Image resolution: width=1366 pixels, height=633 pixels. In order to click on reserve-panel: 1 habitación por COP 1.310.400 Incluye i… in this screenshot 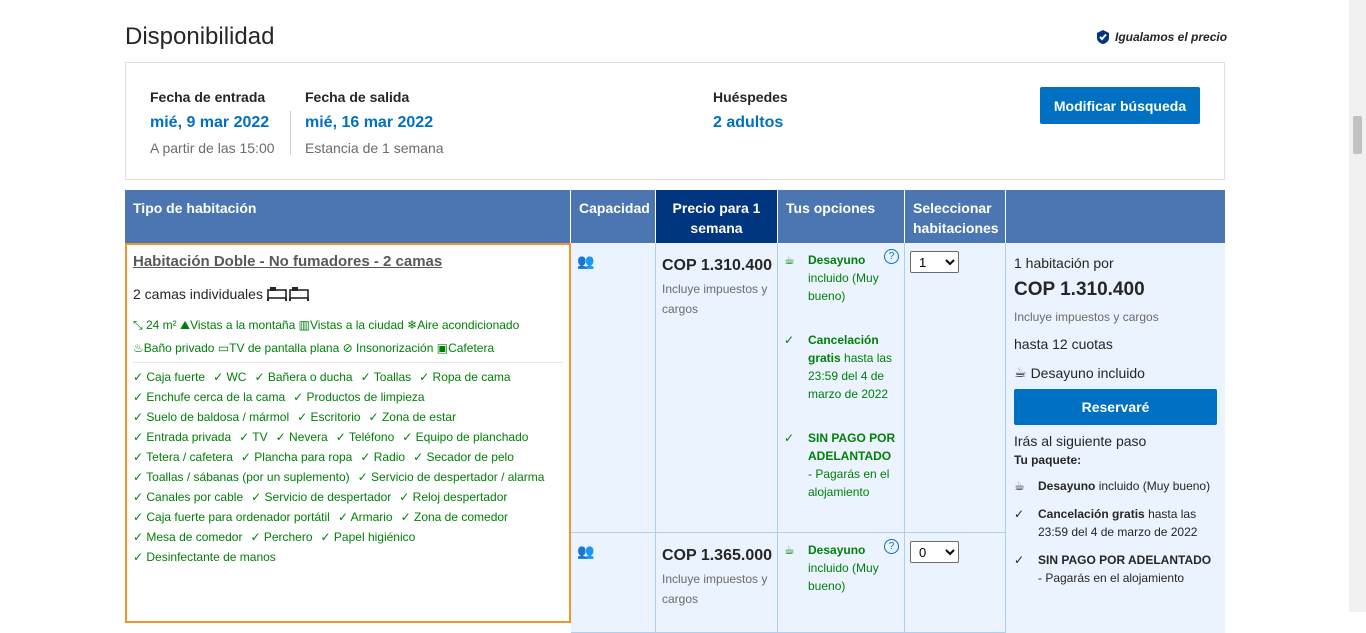, I will do `click(1115, 438)`.